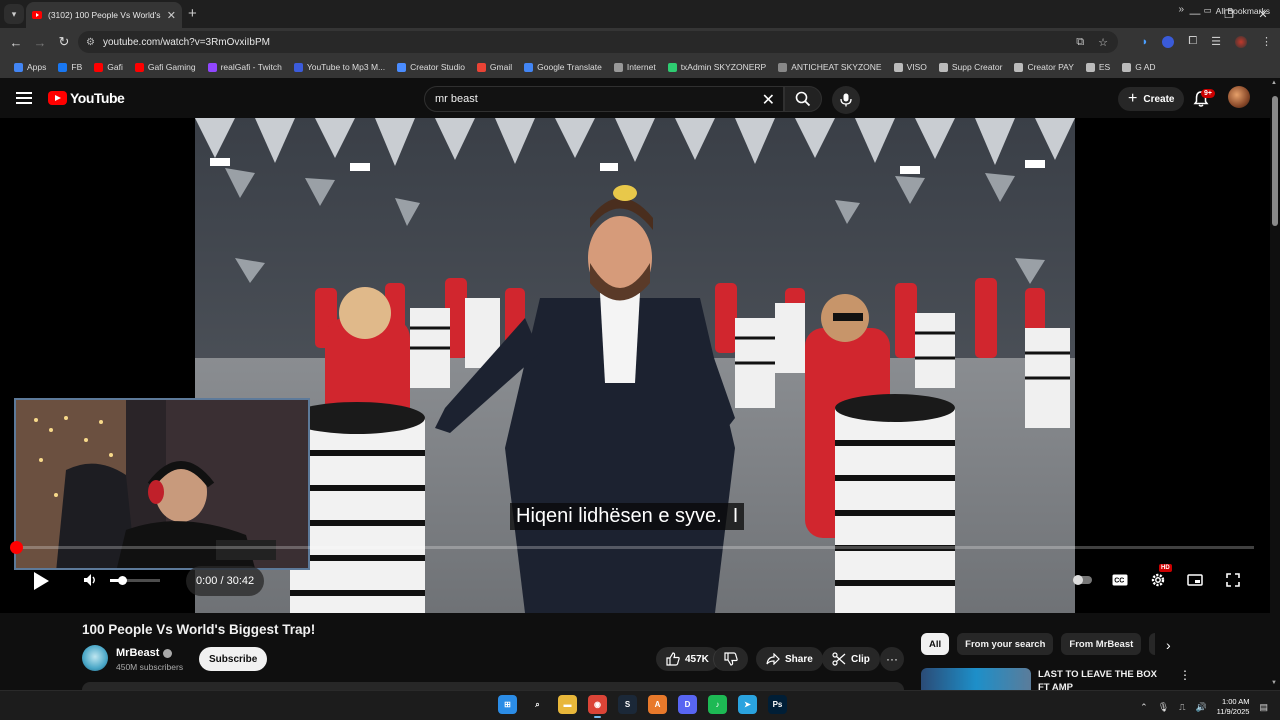  I want to click on channel-name-link: MrBeast, so click(144, 653).